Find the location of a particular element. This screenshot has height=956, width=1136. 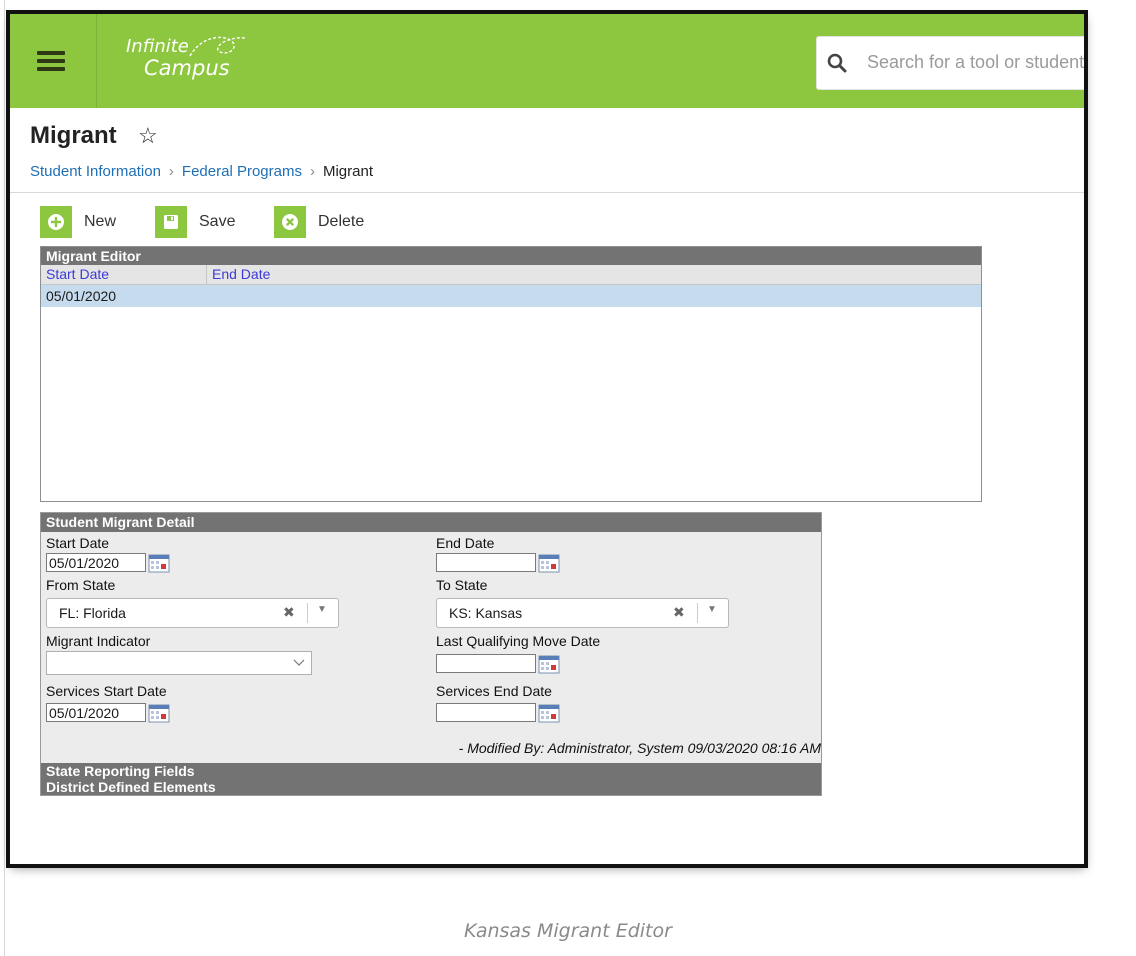

detail-header: Student Migrant Detail is located at coordinates (431, 522).